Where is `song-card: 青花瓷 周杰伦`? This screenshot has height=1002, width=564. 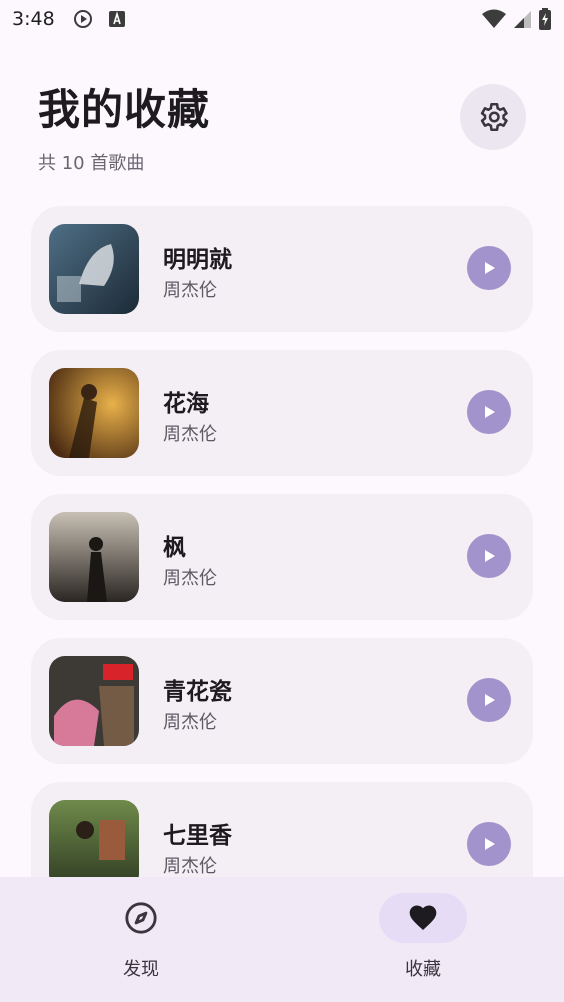
song-card: 青花瓷 周杰伦 is located at coordinates (282, 701).